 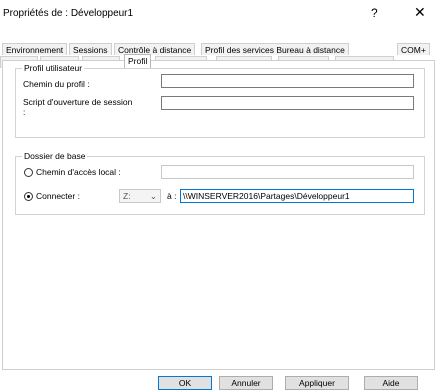 What do you see at coordinates (28, 196) in the screenshot?
I see `connect-radio` at bounding box center [28, 196].